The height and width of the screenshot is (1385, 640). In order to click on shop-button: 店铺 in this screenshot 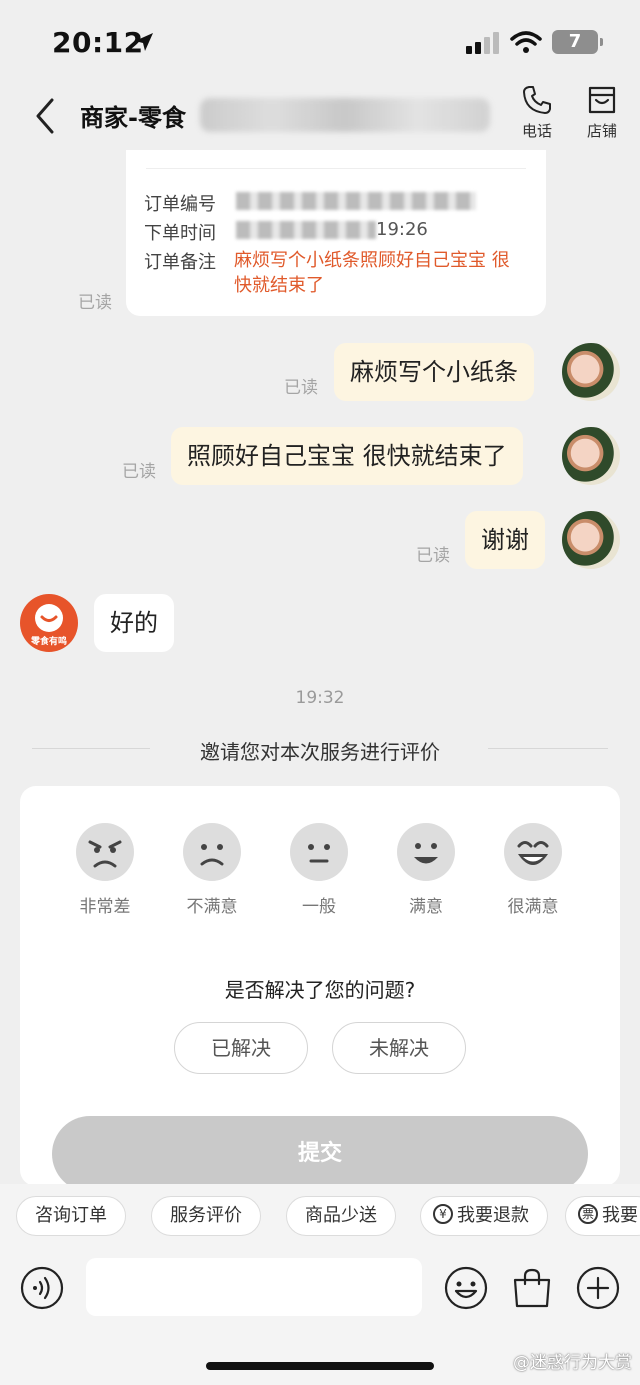, I will do `click(602, 112)`.